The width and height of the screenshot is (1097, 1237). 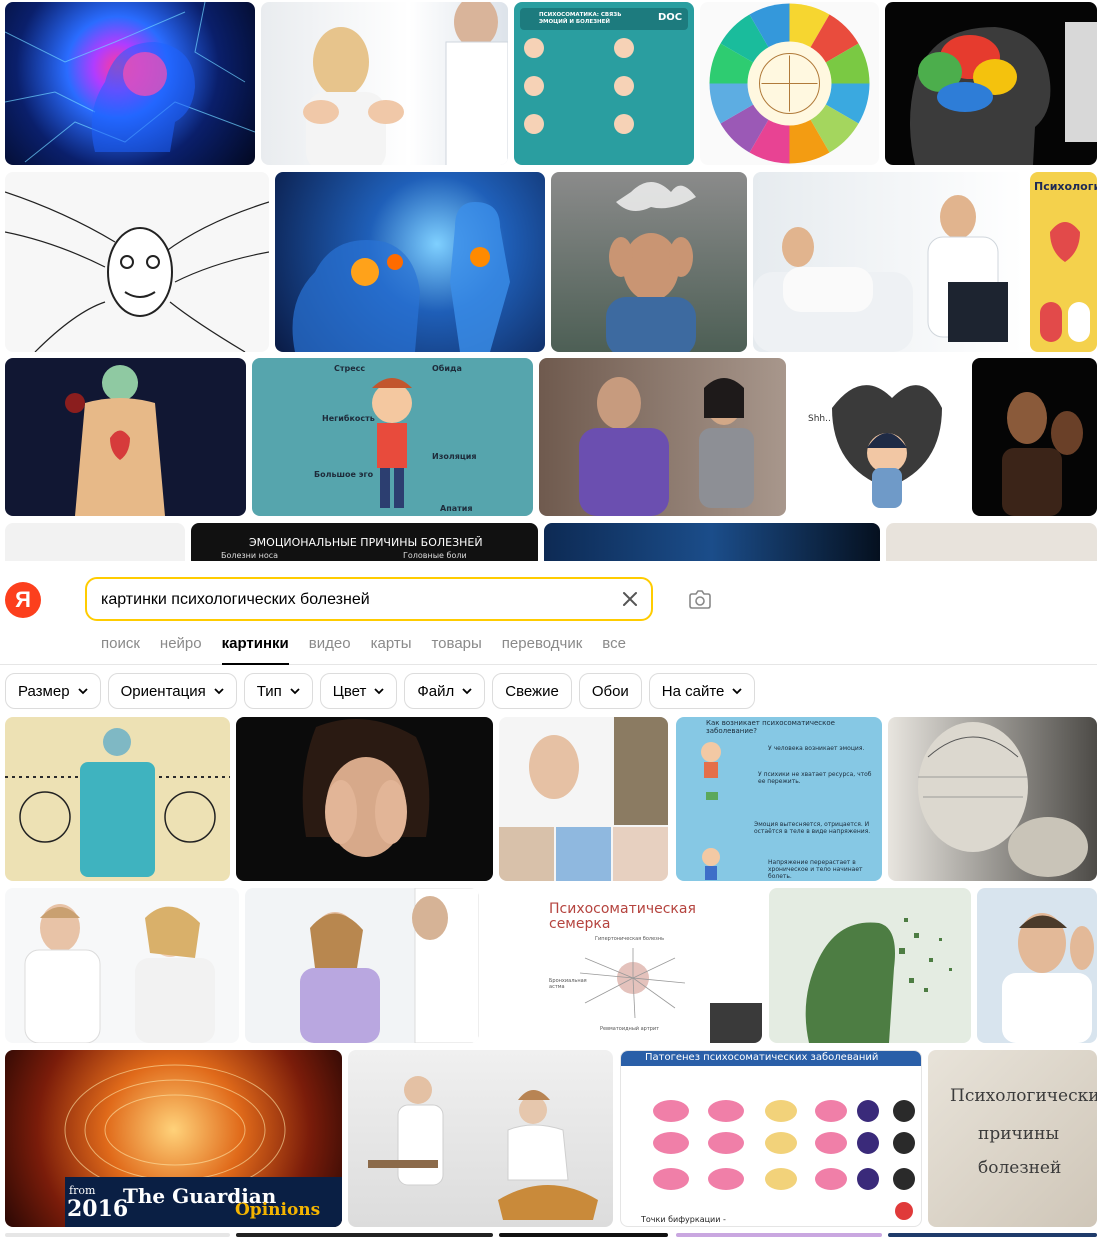 I want to click on filter-label: На сайте, so click(x=693, y=691).